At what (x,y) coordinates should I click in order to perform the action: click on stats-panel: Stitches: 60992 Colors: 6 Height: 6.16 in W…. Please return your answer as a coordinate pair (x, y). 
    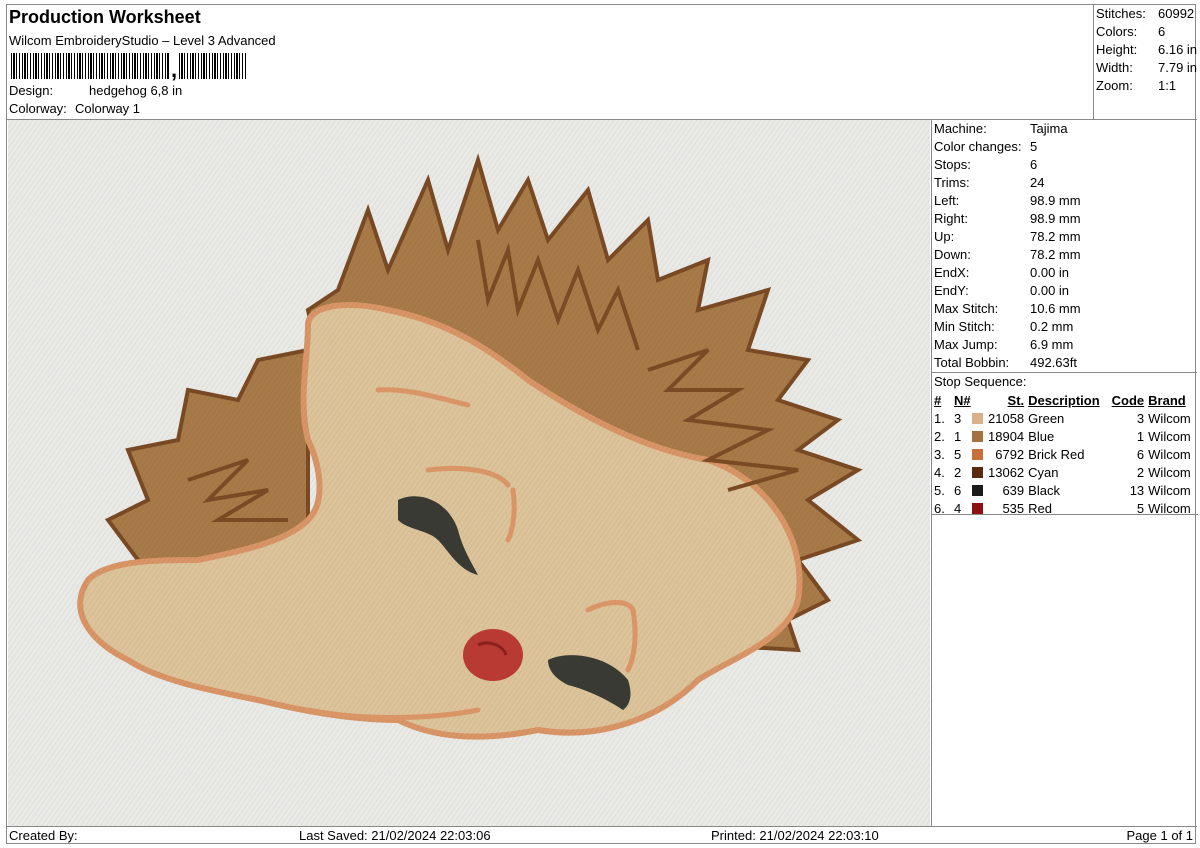
    Looking at the image, I should click on (1145, 62).